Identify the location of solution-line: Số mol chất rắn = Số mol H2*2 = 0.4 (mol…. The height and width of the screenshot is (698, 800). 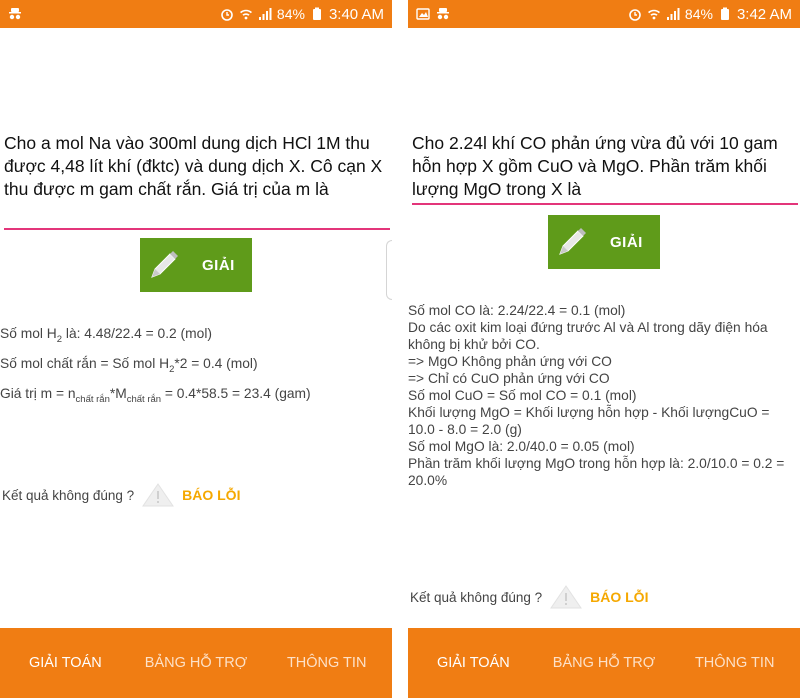
(129, 365).